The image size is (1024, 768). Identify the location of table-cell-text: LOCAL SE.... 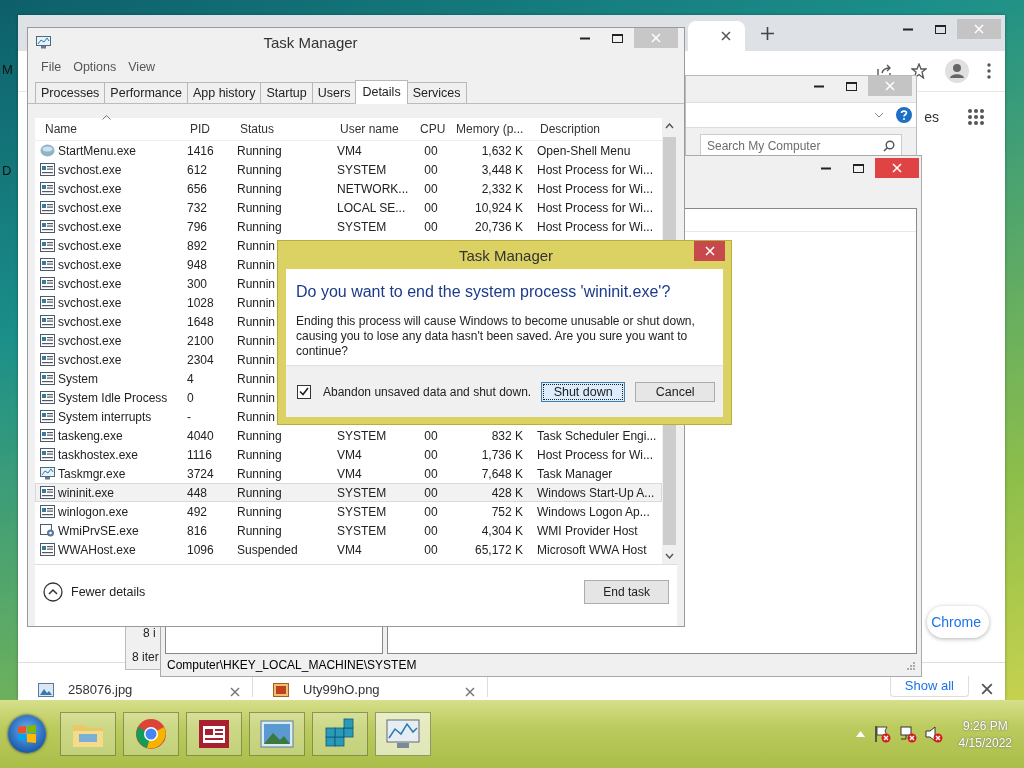
(371, 207).